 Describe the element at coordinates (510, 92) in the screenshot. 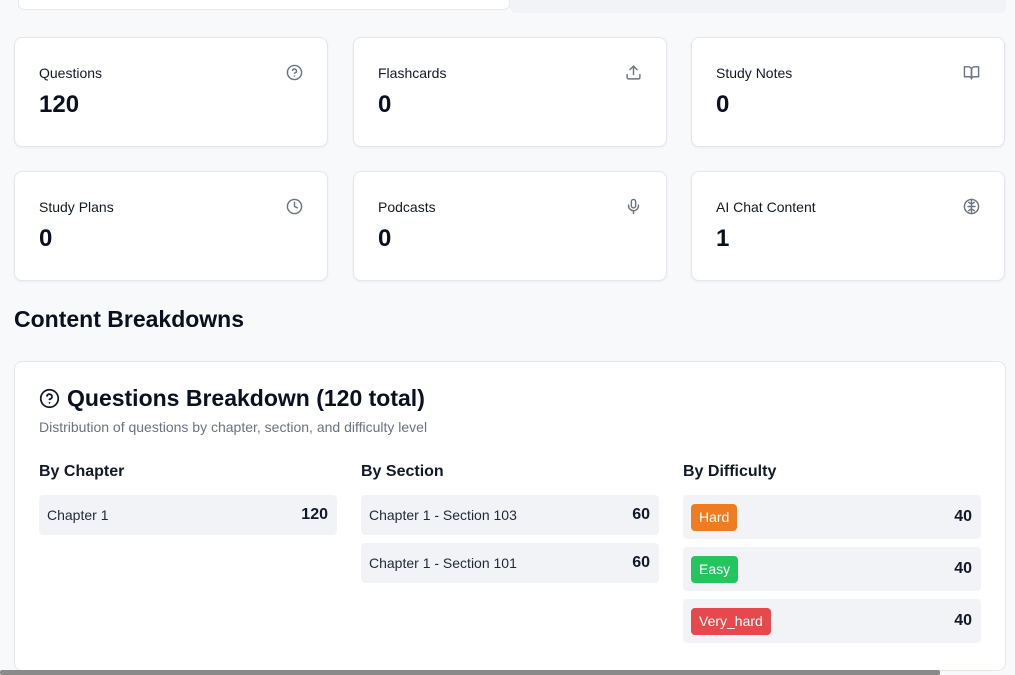

I see `stat-card-flashcards: Flashcards 0` at that location.